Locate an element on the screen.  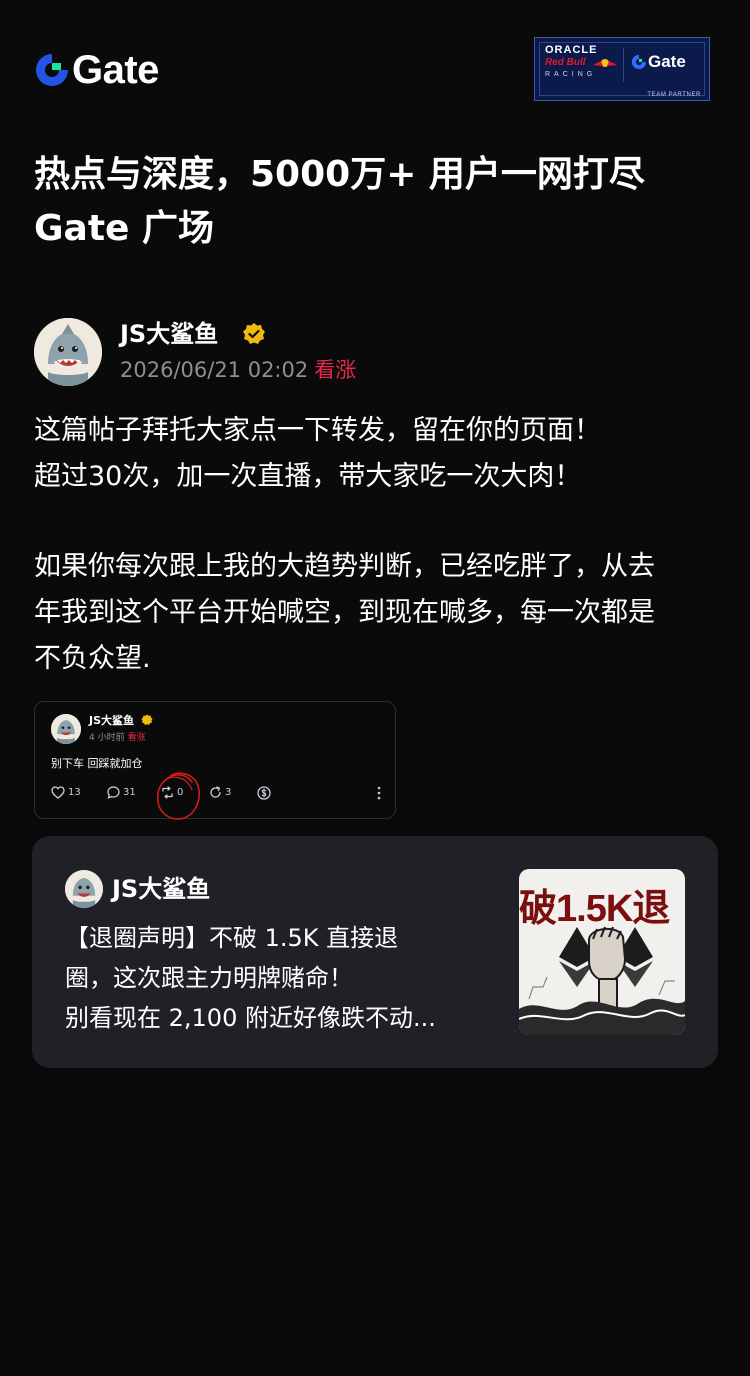
heart-icon is located at coordinates (58, 792).